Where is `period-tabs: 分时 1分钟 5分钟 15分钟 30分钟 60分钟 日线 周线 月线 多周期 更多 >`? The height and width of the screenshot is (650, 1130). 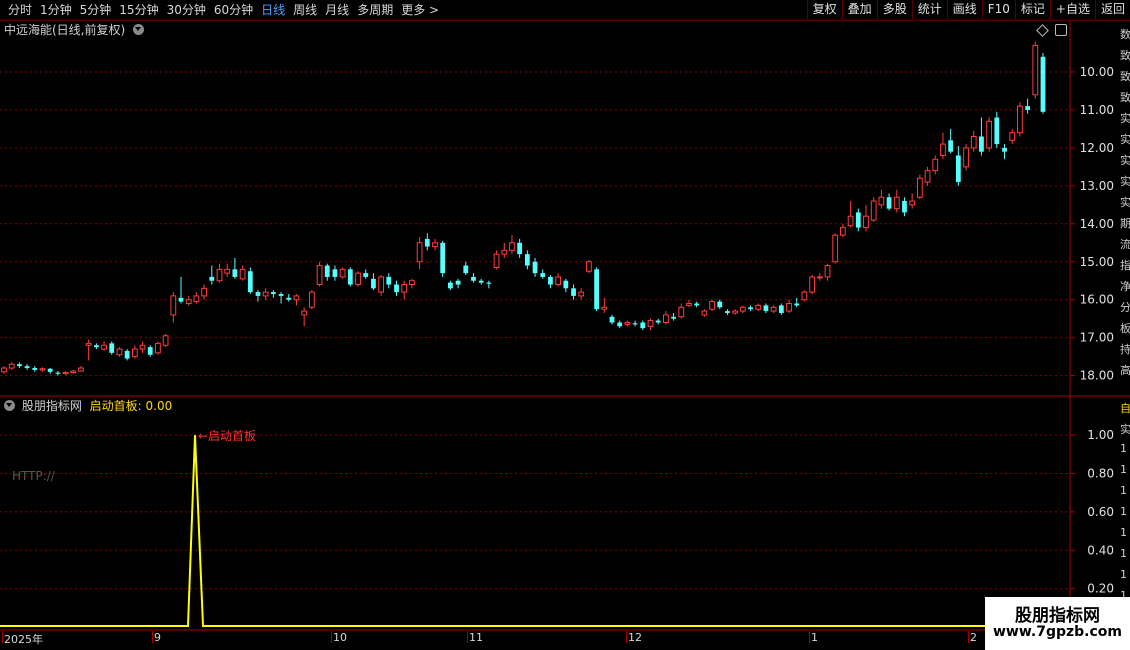
period-tabs: 分时 1分钟 5分钟 15分钟 30分钟 60分钟 日线 周线 月线 多周期 更多 > is located at coordinates (223, 10).